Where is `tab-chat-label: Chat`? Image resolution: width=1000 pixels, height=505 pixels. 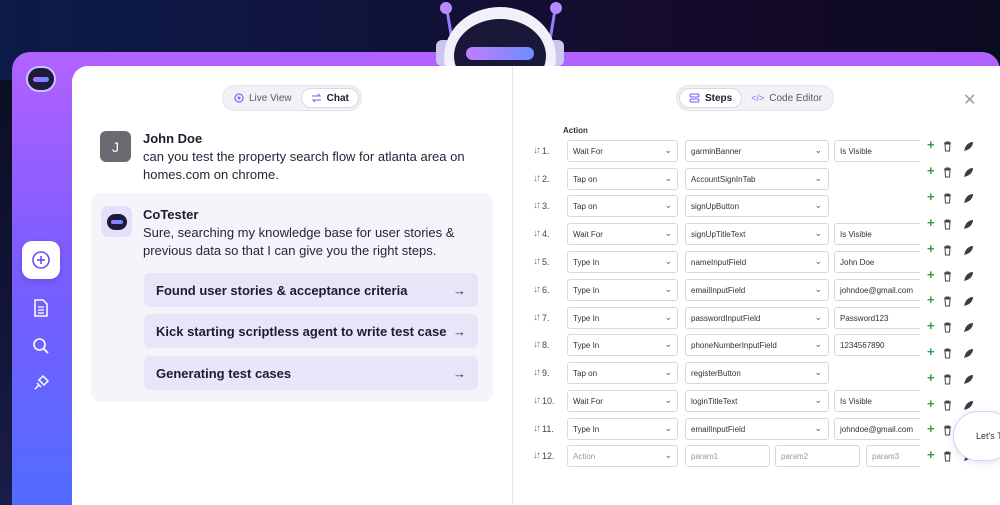 tab-chat-label: Chat is located at coordinates (337, 98).